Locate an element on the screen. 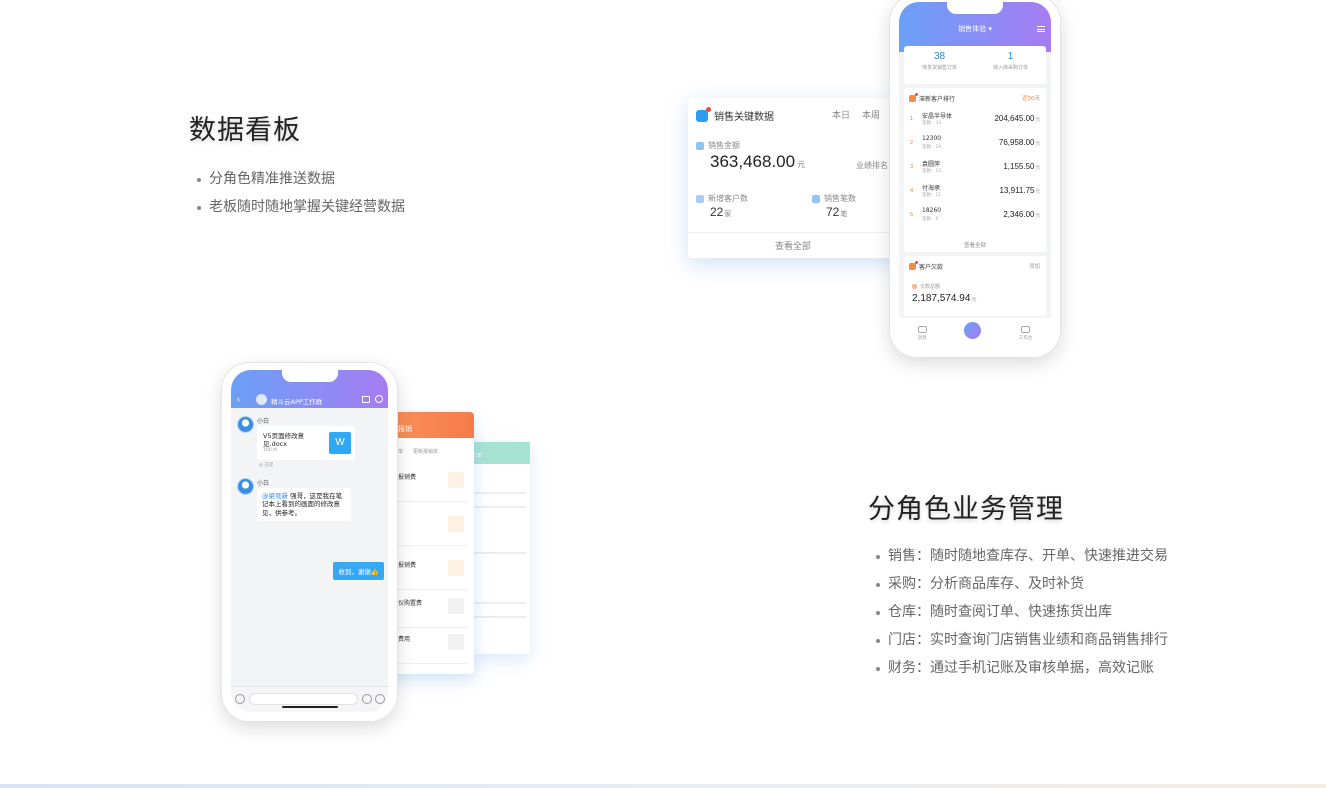 The width and height of the screenshot is (1326, 788). expense-item: 仪购置费 is located at coordinates (431, 610).